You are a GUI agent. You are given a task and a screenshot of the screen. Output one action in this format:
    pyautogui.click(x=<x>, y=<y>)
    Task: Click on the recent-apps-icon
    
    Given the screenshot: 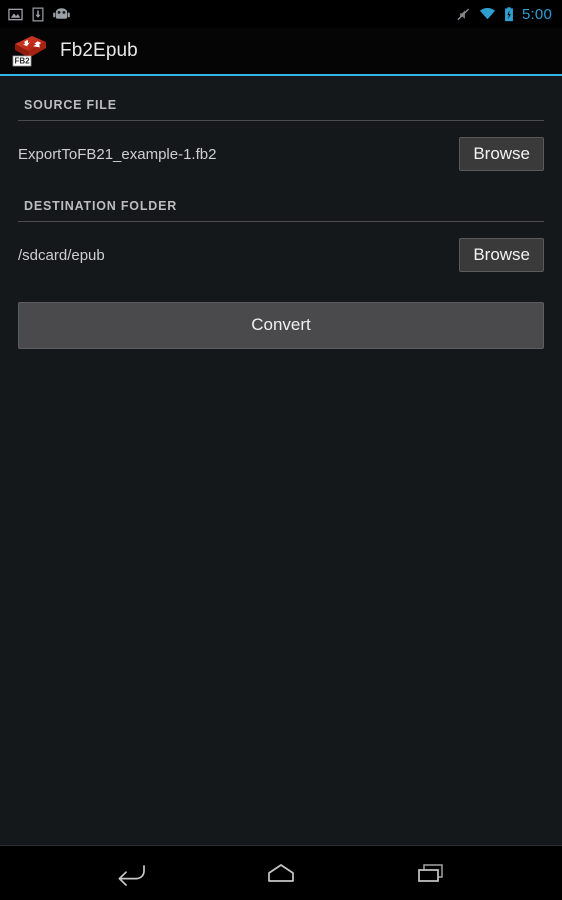 What is the action you would take?
    pyautogui.click(x=431, y=873)
    